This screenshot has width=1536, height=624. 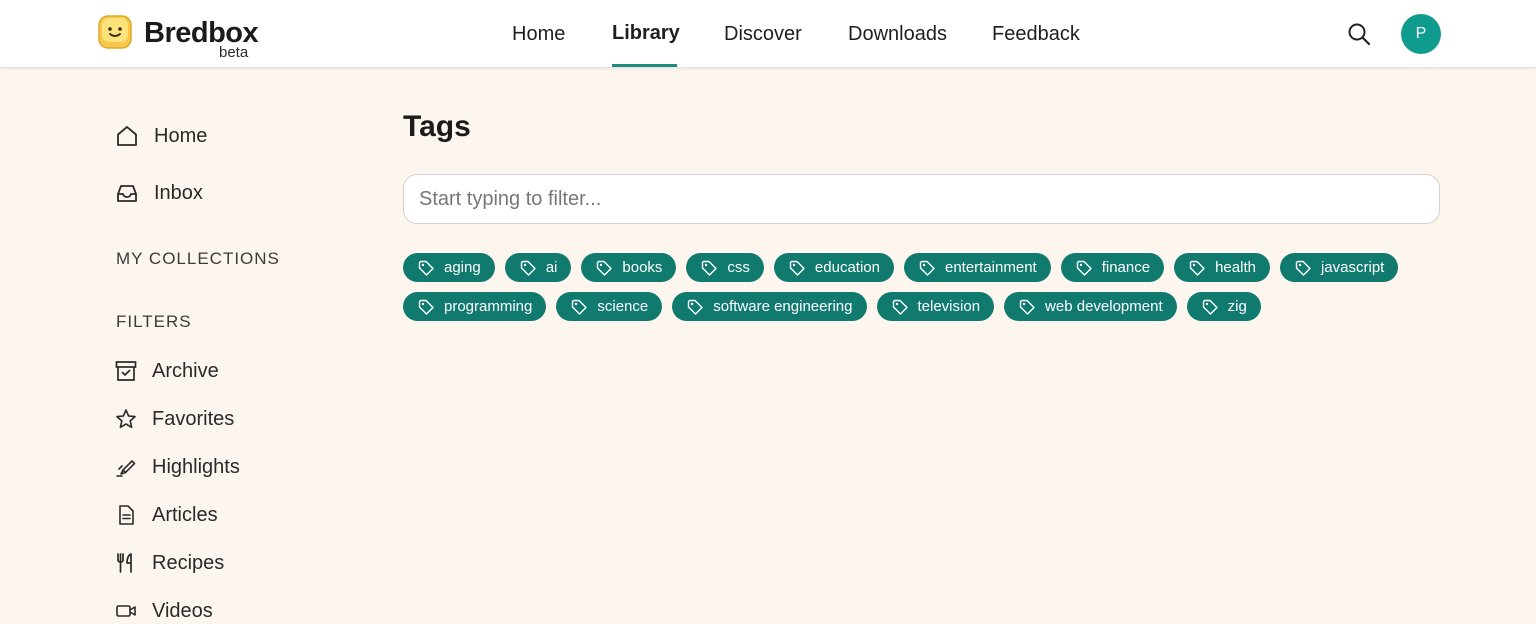 What do you see at coordinates (115, 32) in the screenshot?
I see `logo-icon` at bounding box center [115, 32].